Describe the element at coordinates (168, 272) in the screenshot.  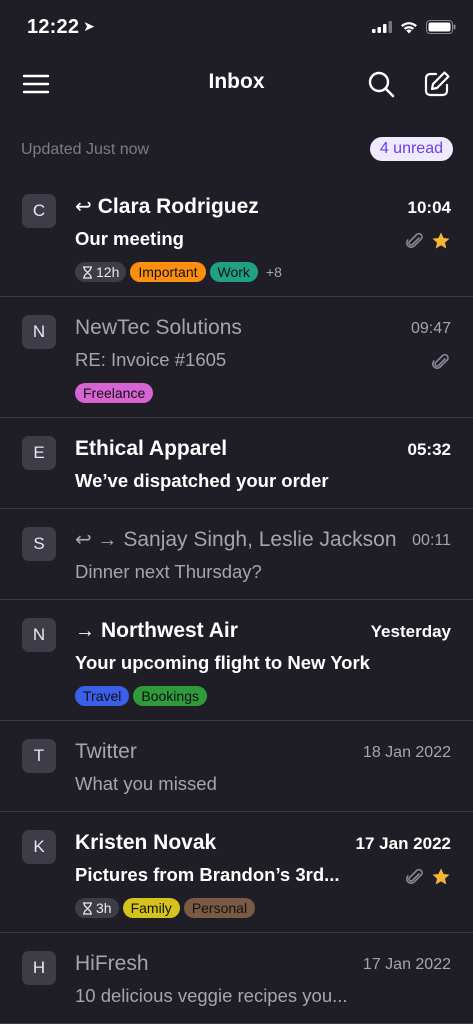
I see `tag-important: Important` at that location.